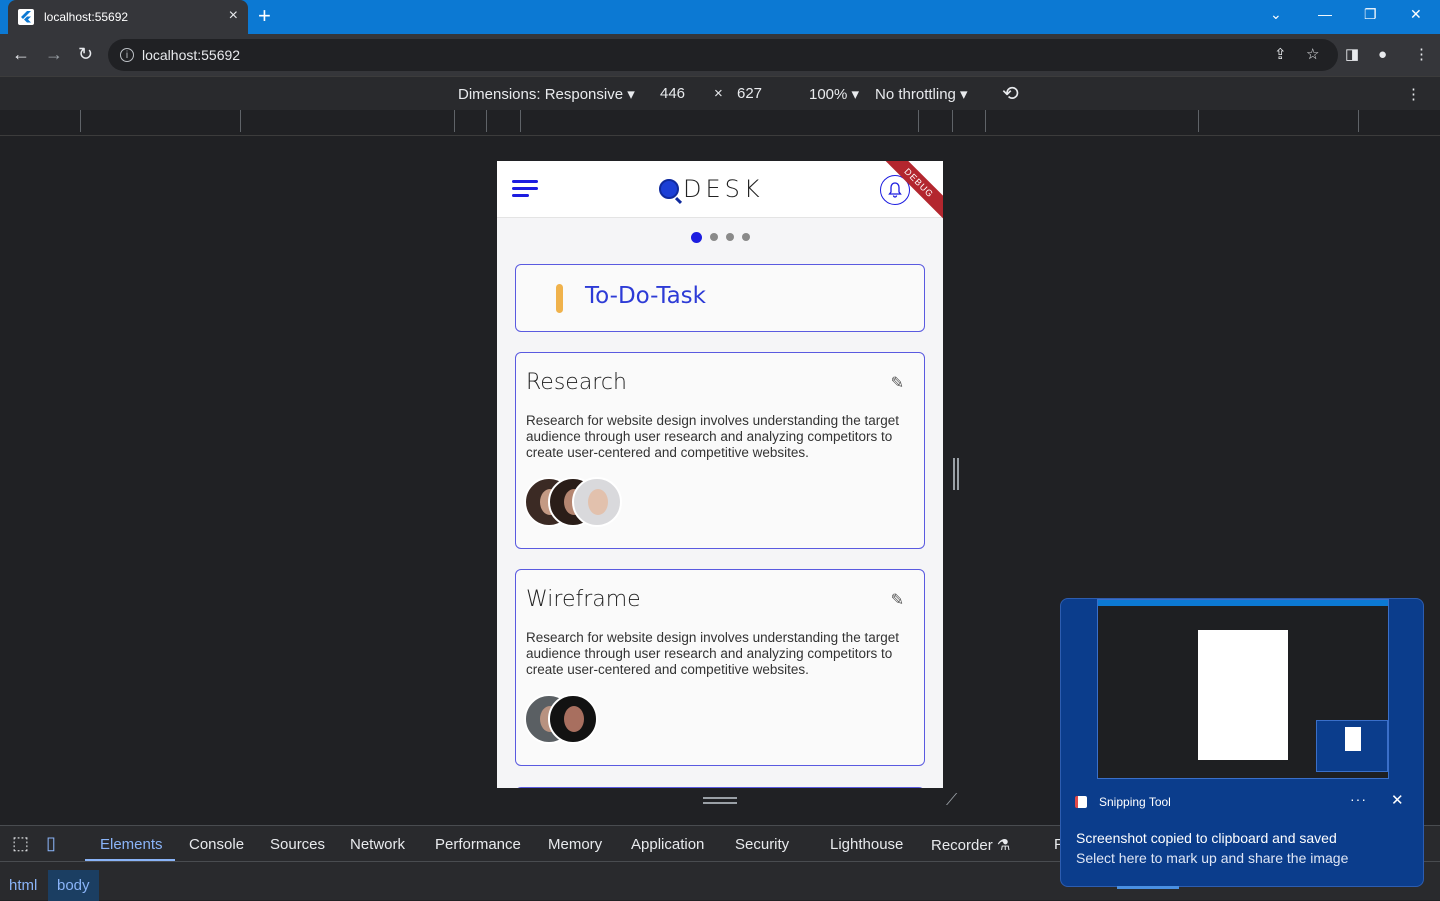  What do you see at coordinates (21, 54) in the screenshot?
I see `back-icon: ←` at bounding box center [21, 54].